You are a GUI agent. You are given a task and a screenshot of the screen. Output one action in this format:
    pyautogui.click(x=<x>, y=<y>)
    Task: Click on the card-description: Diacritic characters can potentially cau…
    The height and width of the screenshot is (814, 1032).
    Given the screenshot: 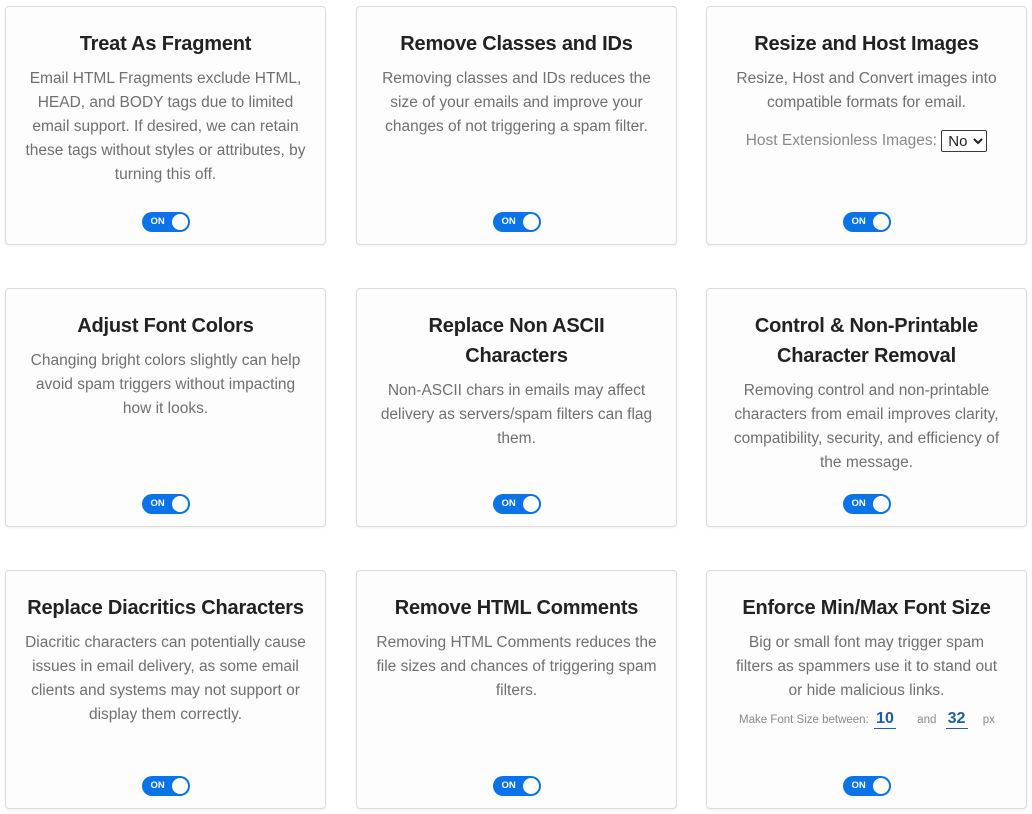 What is the action you would take?
    pyautogui.click(x=165, y=678)
    